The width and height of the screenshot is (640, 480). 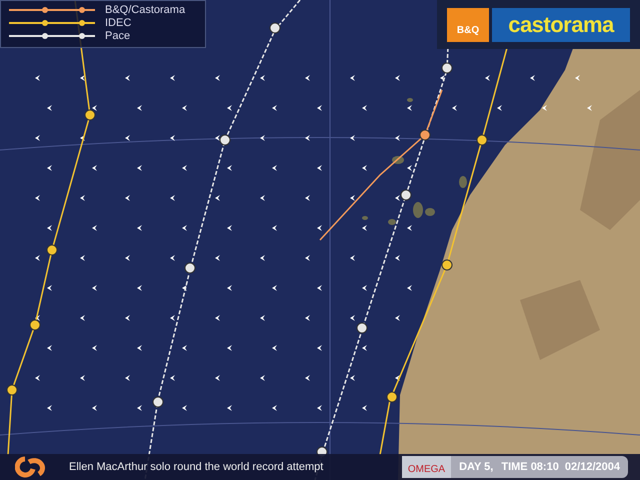 What do you see at coordinates (427, 467) in the screenshot?
I see `watch-brand-label: OMEGA` at bounding box center [427, 467].